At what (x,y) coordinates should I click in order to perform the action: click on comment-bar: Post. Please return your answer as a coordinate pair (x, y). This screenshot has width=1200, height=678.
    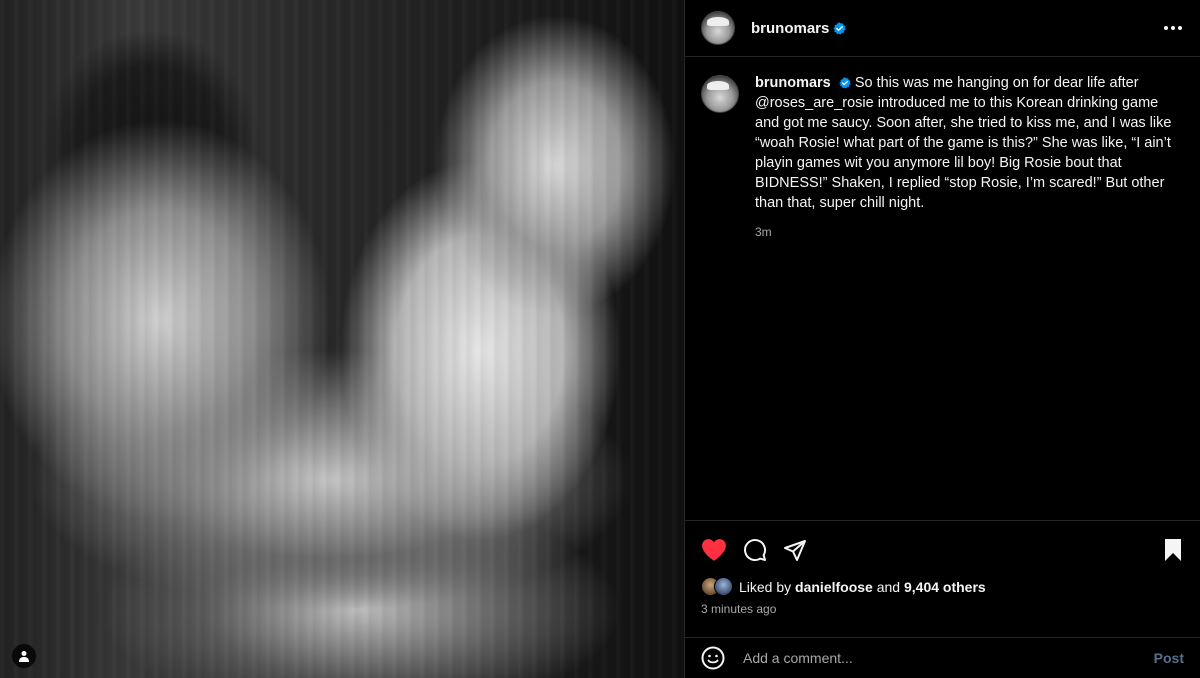
    Looking at the image, I should click on (942, 657).